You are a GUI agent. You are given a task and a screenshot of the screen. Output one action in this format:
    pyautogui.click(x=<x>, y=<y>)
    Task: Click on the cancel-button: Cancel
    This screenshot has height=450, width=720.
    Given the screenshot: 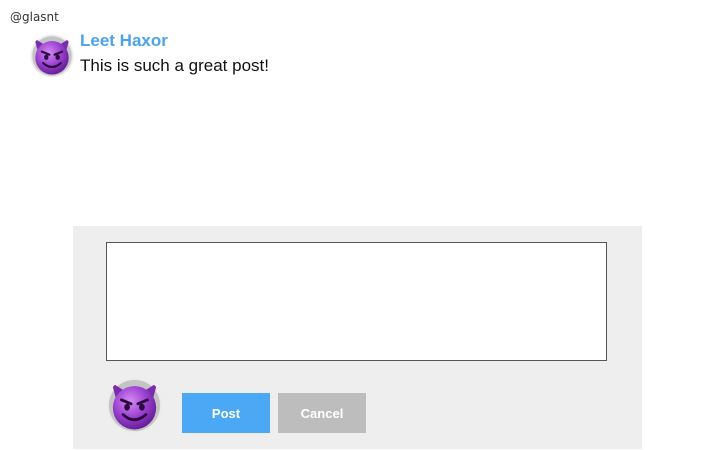 What is the action you would take?
    pyautogui.click(x=322, y=413)
    